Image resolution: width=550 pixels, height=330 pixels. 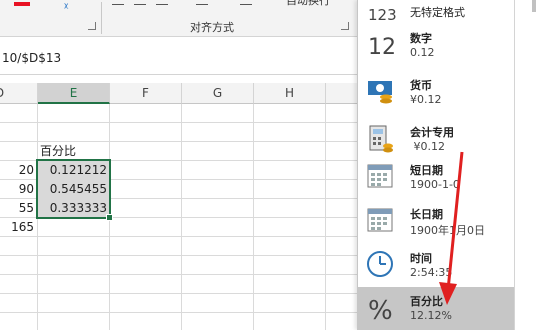 What do you see at coordinates (422, 52) in the screenshot?
I see `format-item-sample: 0.12` at bounding box center [422, 52].